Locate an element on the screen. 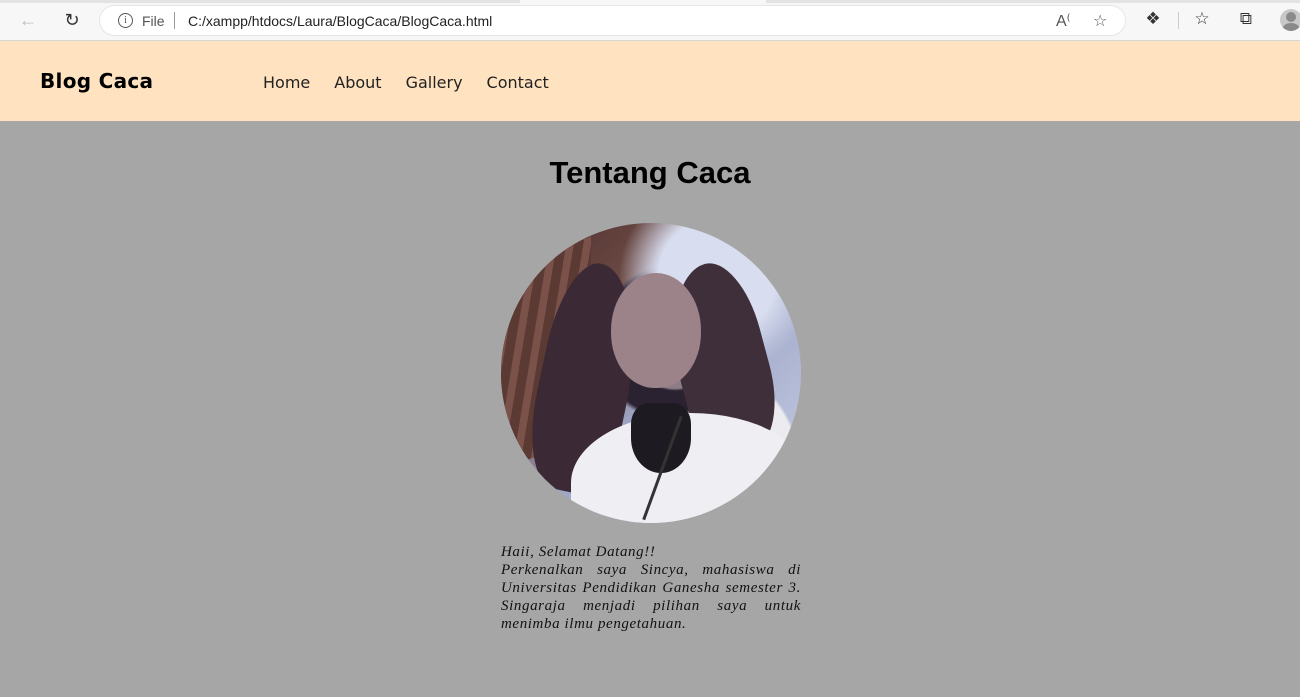 The height and width of the screenshot is (697, 1300). profile-icon is located at coordinates (1290, 20).